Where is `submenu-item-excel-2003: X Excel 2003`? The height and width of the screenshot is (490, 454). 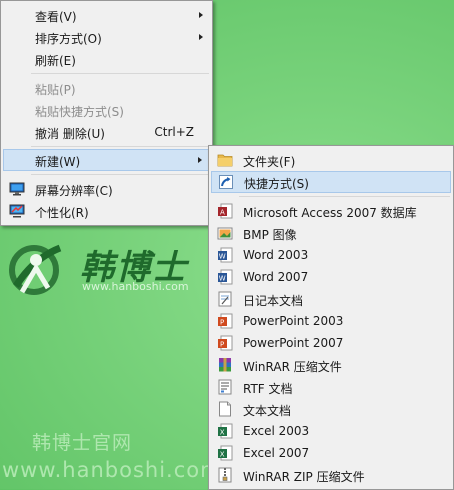
submenu-item-excel-2003: X Excel 2003 is located at coordinates (331, 431).